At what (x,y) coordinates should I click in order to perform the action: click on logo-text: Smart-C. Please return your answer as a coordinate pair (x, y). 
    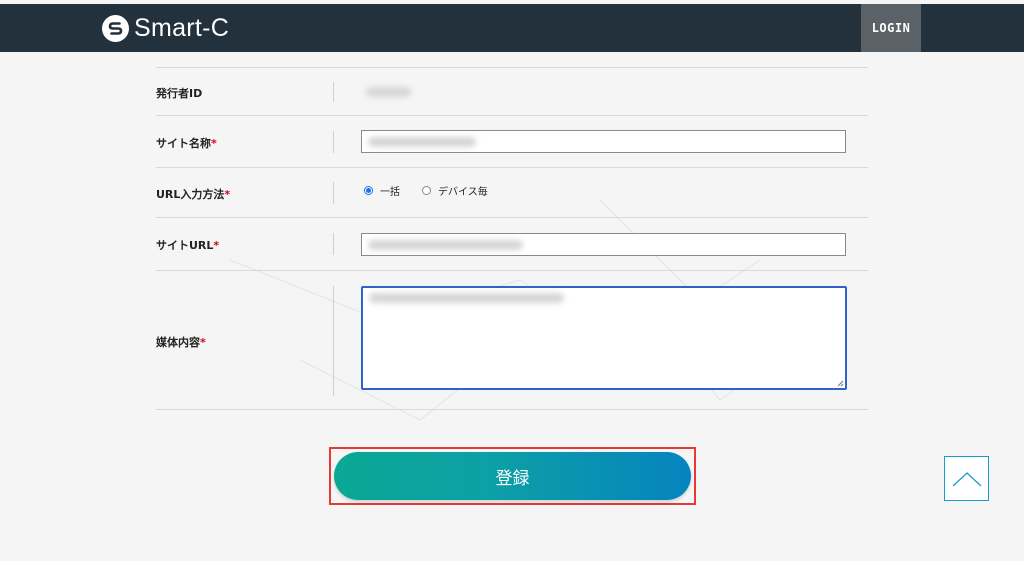
    Looking at the image, I should click on (182, 27).